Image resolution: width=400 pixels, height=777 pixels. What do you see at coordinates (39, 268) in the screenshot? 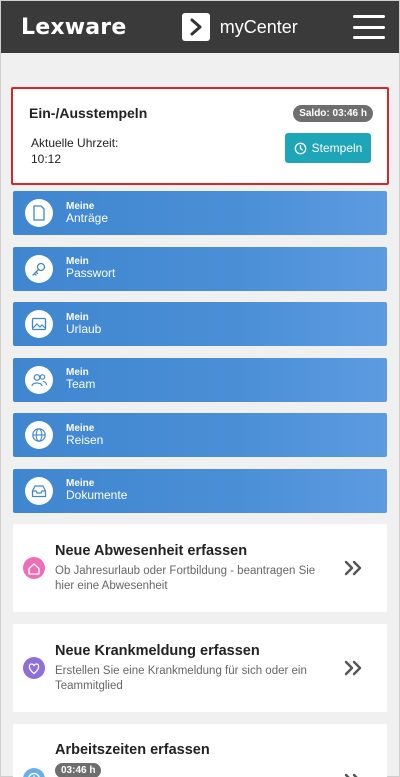
I see `key-icon` at bounding box center [39, 268].